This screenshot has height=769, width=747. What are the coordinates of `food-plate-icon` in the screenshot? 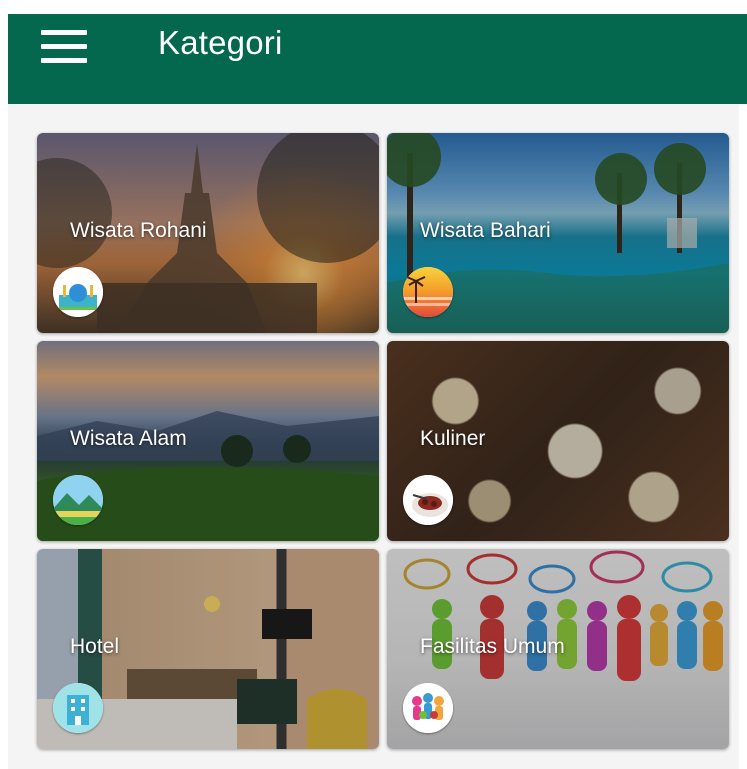 It's located at (428, 500).